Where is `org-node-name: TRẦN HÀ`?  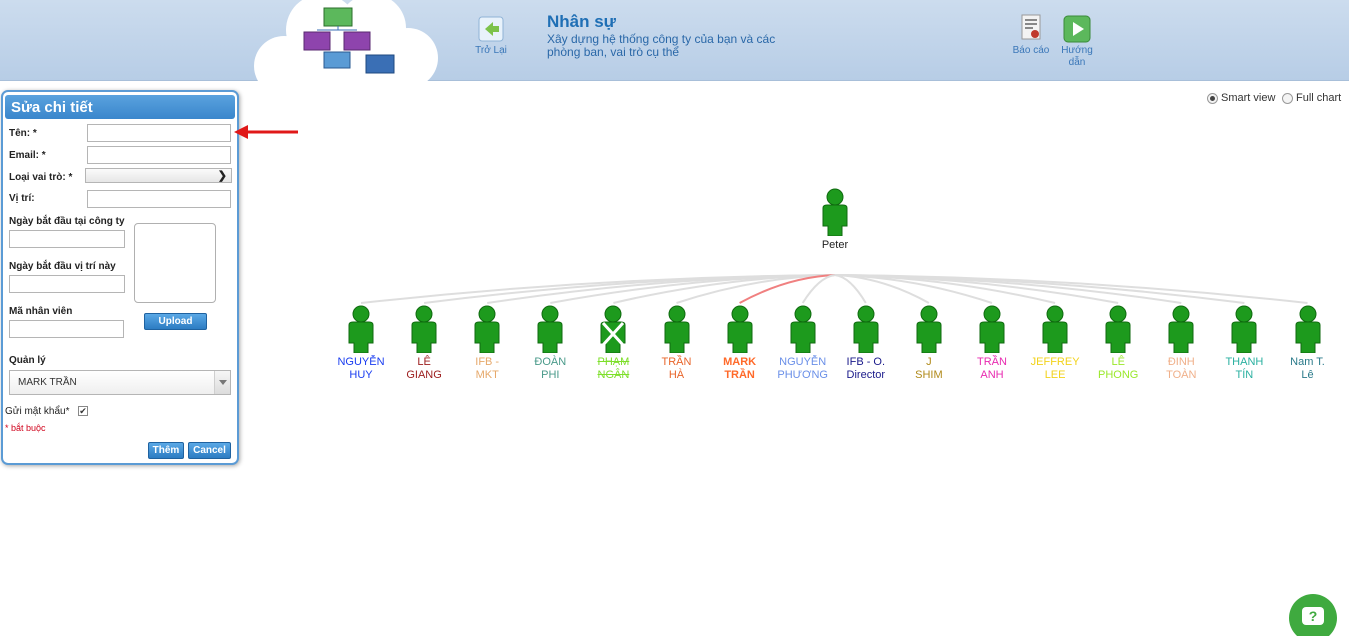 org-node-name: TRẦN HÀ is located at coordinates (677, 369).